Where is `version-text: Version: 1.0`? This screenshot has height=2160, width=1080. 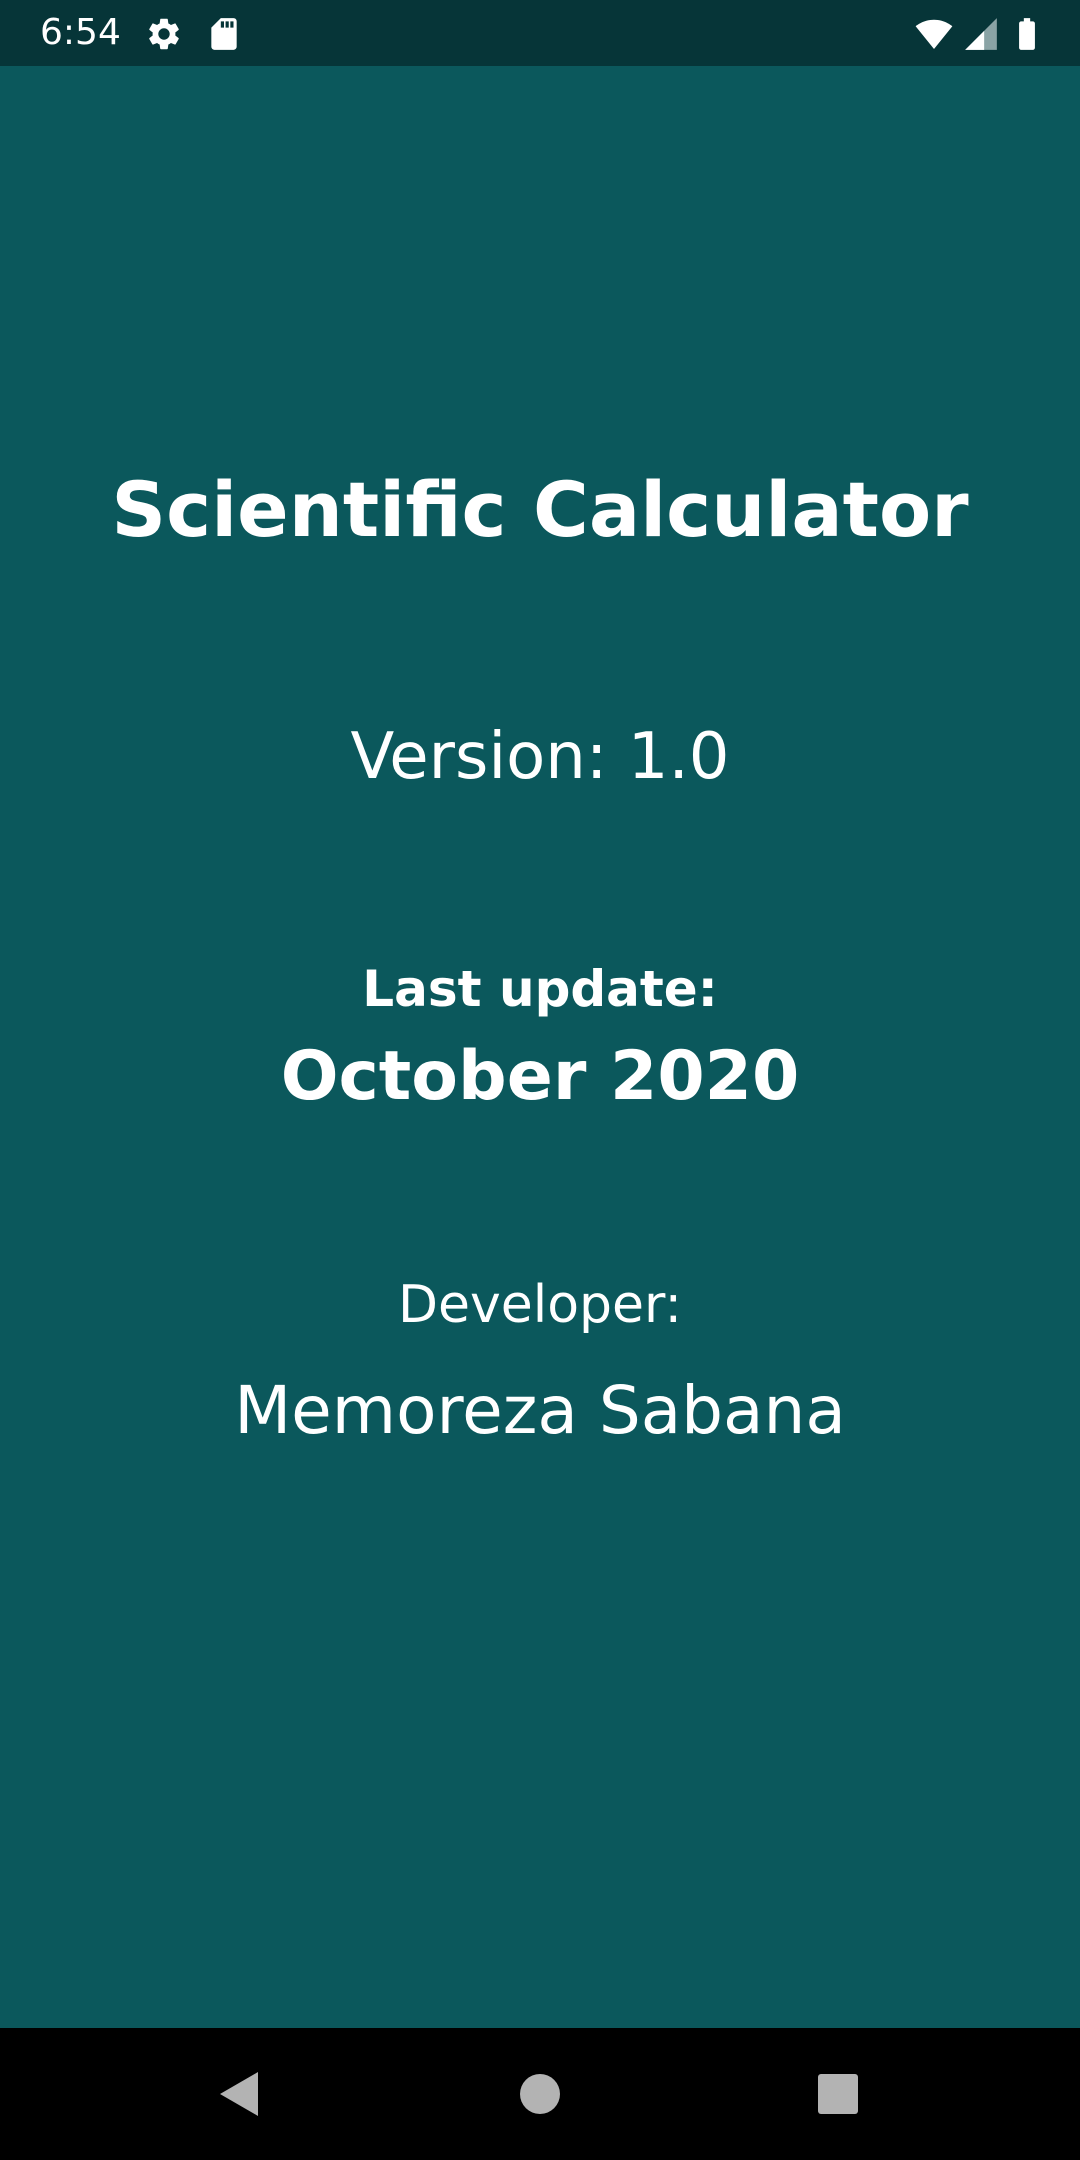
version-text: Version: 1.0 is located at coordinates (540, 757).